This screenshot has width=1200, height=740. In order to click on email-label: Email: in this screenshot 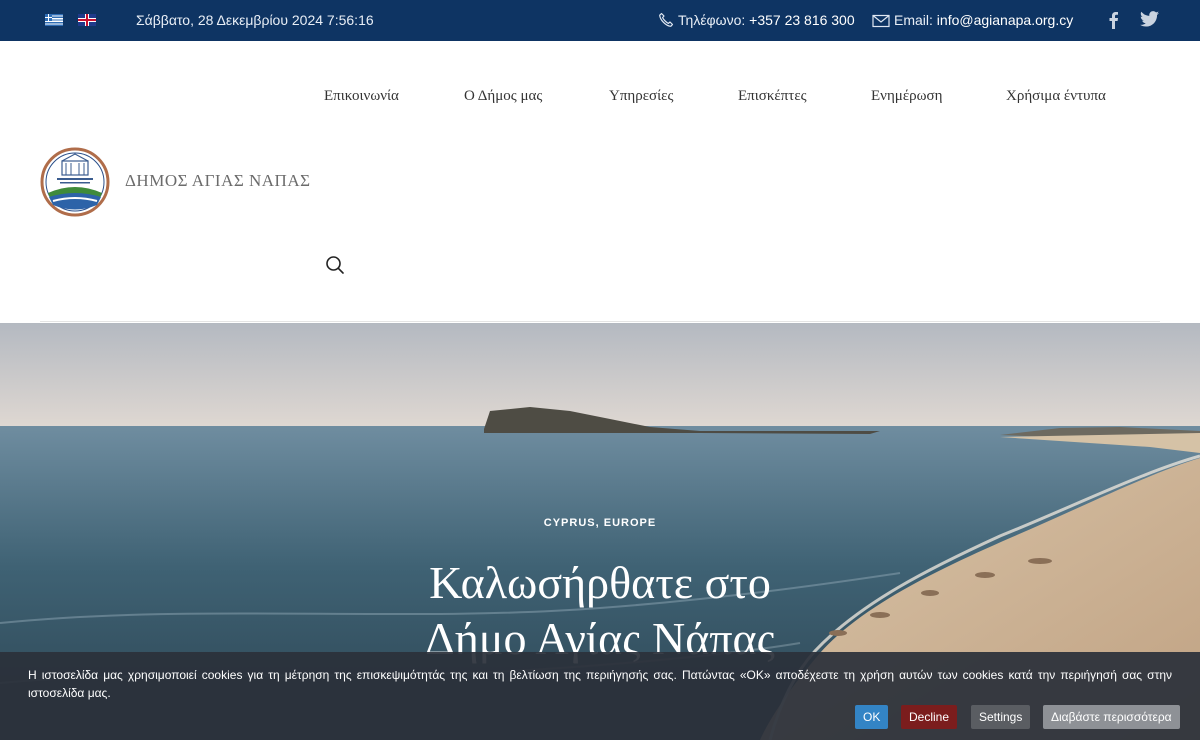, I will do `click(913, 20)`.